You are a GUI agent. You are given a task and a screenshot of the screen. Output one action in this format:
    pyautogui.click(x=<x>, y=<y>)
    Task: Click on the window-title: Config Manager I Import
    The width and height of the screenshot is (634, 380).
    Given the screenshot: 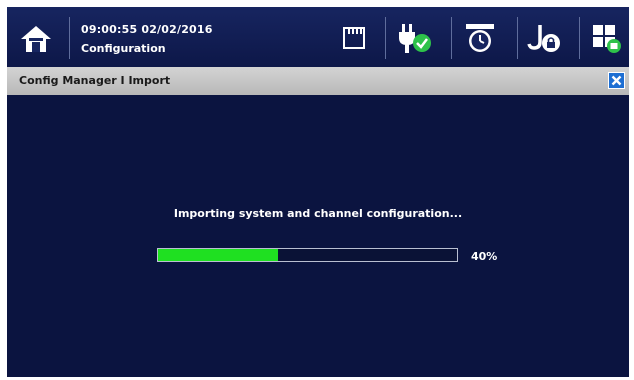 What is the action you would take?
    pyautogui.click(x=95, y=80)
    